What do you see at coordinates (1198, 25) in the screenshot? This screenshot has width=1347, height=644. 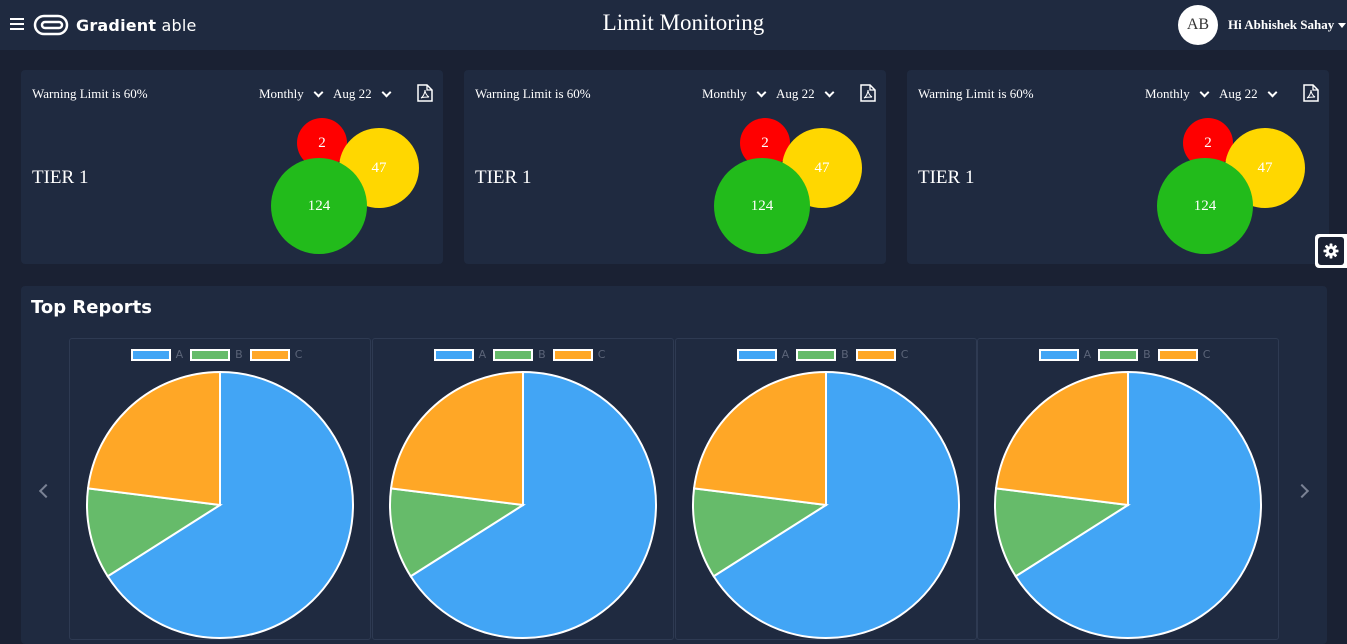 I see `avatar: AB` at bounding box center [1198, 25].